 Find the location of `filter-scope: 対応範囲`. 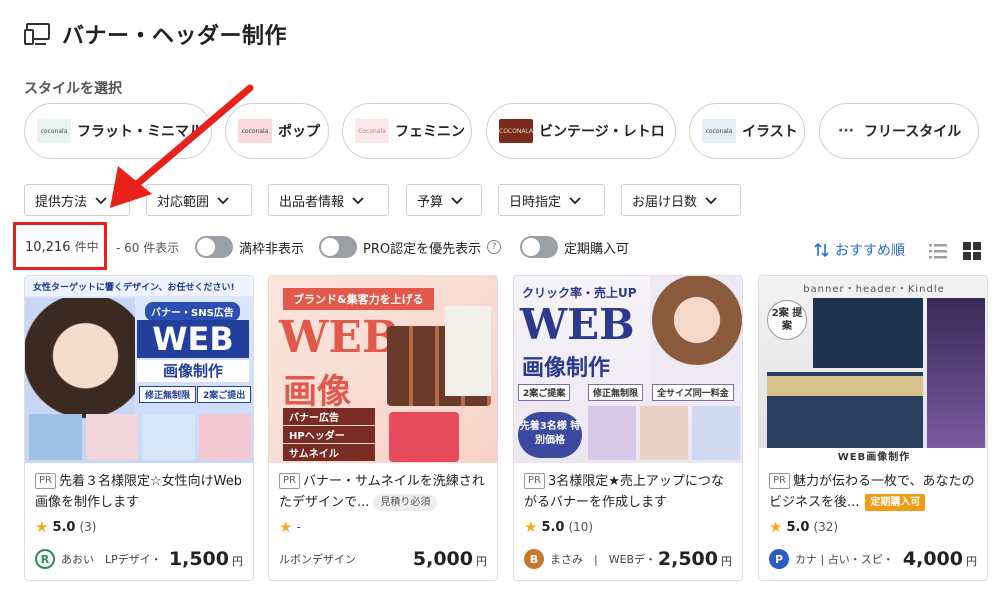

filter-scope: 対応範囲 is located at coordinates (199, 200).